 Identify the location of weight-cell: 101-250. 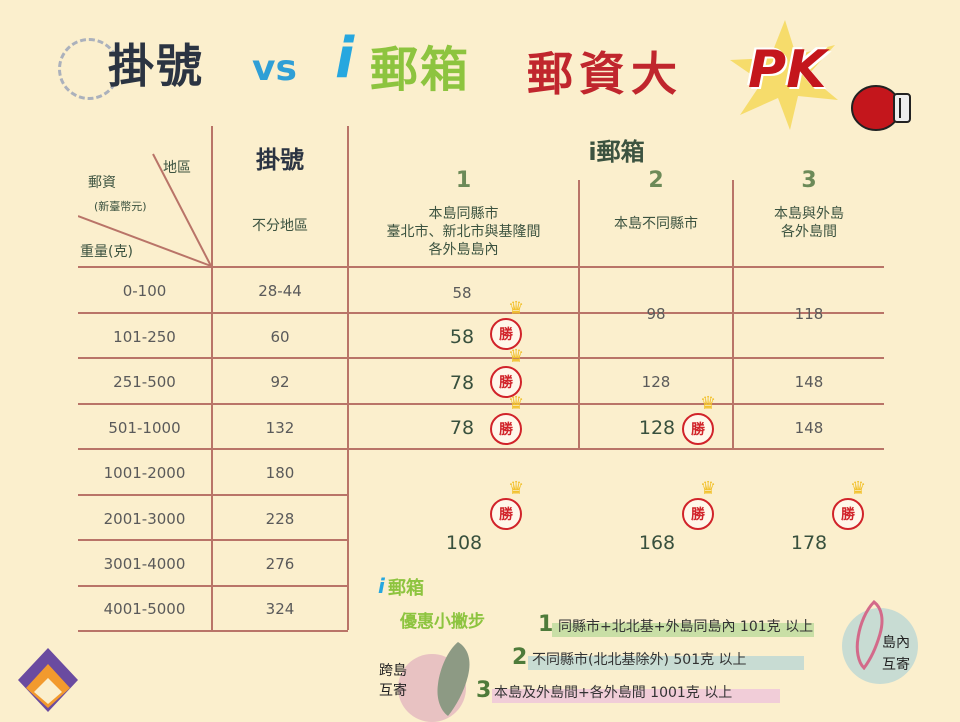
(144, 337).